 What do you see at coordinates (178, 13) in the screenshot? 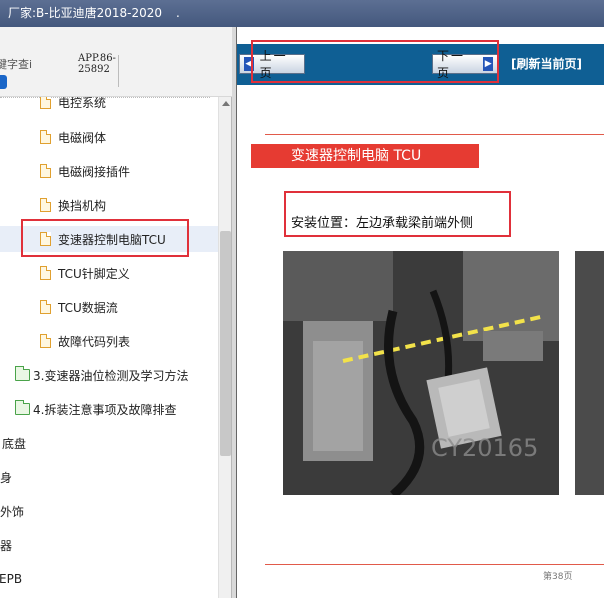
I see `window-title-suffix: .` at bounding box center [178, 13].